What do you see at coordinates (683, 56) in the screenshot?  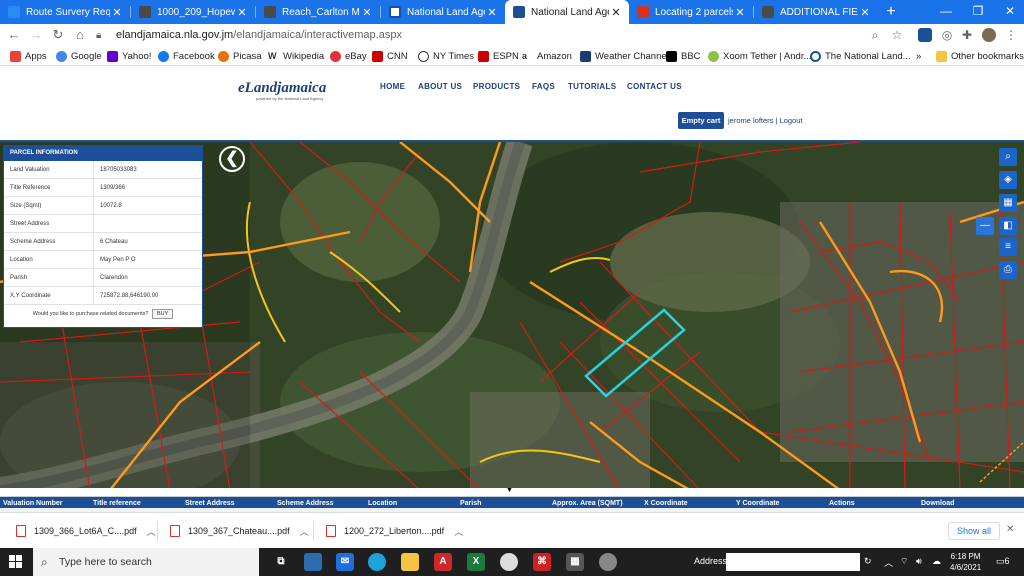 I see `bookmark-bbc: BBC` at bounding box center [683, 56].